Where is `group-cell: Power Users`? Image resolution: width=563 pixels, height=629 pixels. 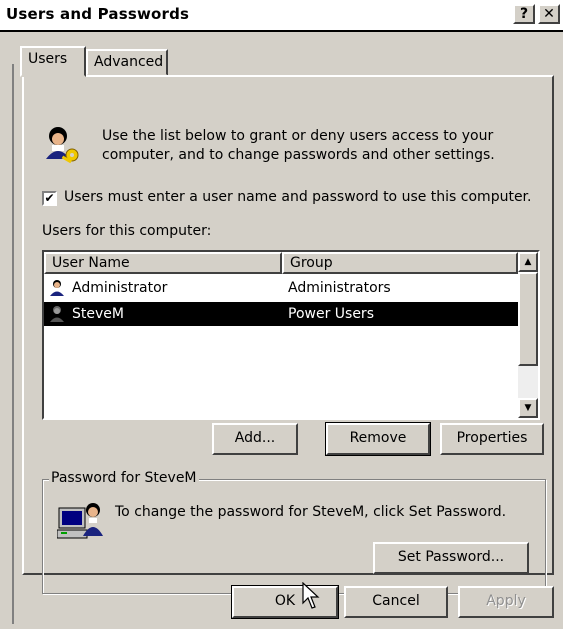
group-cell: Power Users is located at coordinates (331, 314).